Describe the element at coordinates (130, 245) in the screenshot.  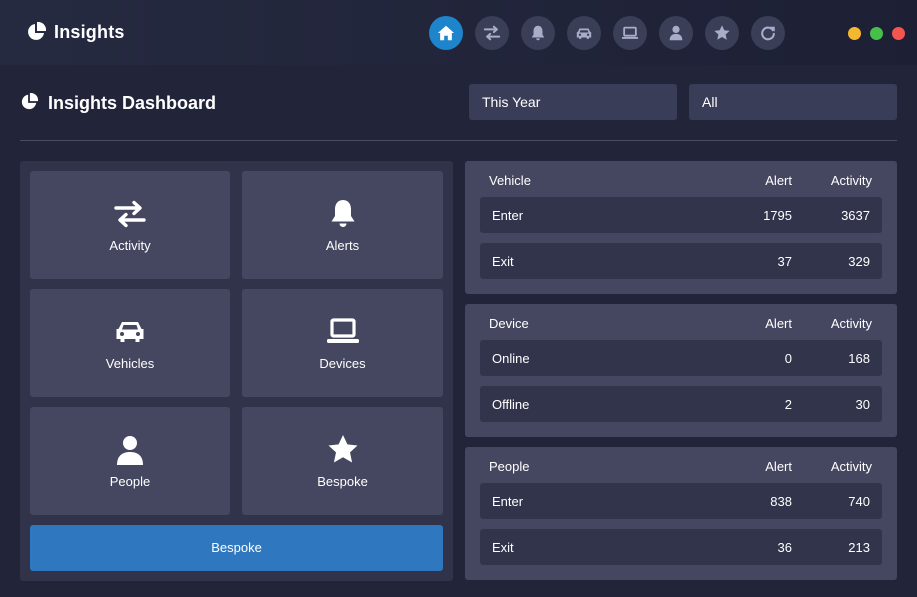
I see `tile-label: Activity` at that location.